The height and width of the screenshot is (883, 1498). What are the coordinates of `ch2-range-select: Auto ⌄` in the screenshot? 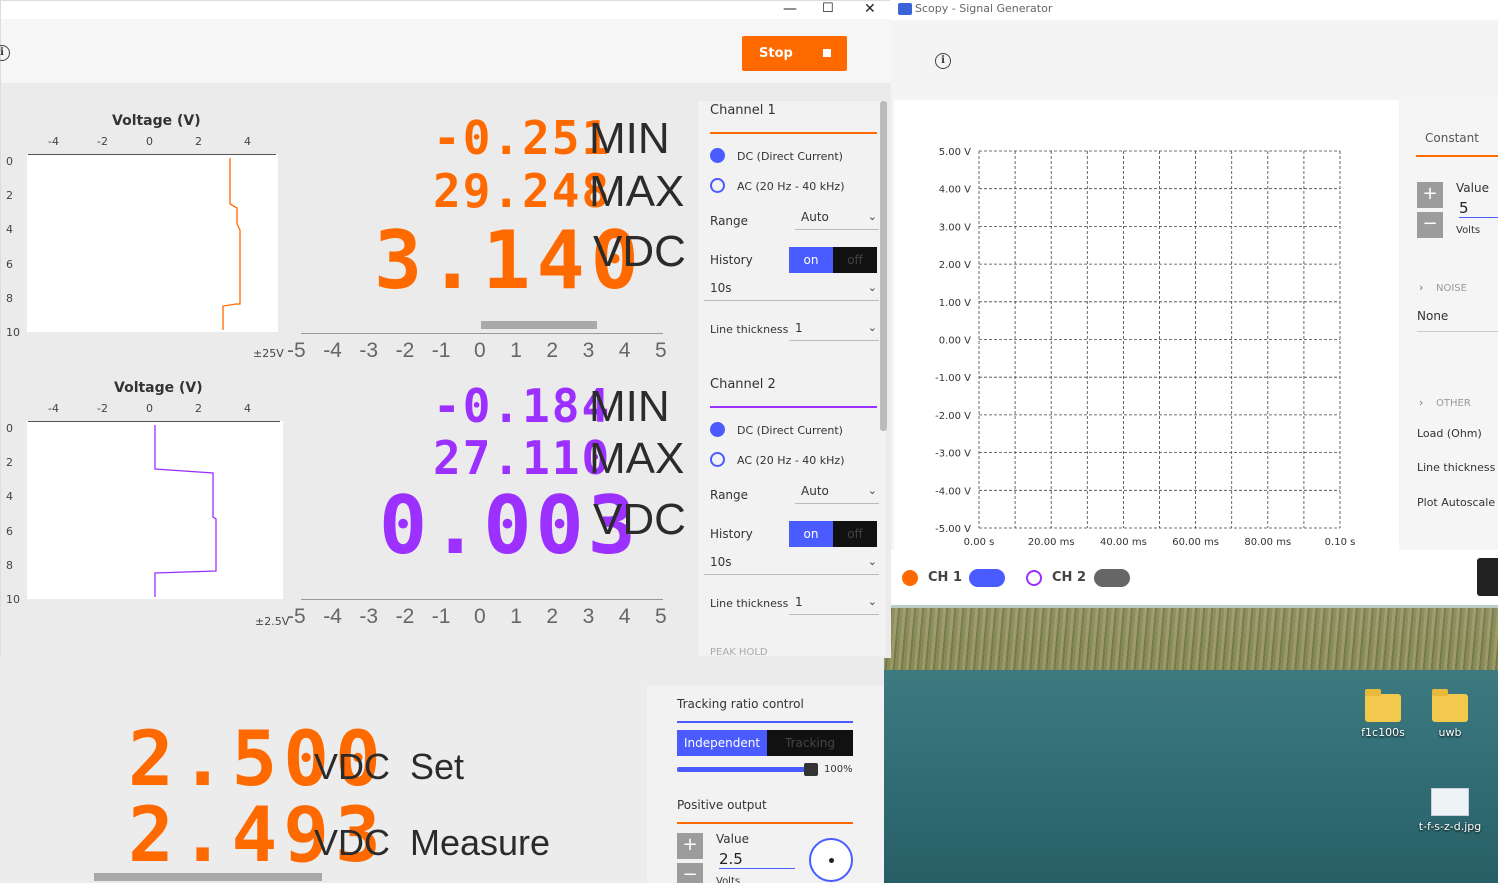 It's located at (837, 493).